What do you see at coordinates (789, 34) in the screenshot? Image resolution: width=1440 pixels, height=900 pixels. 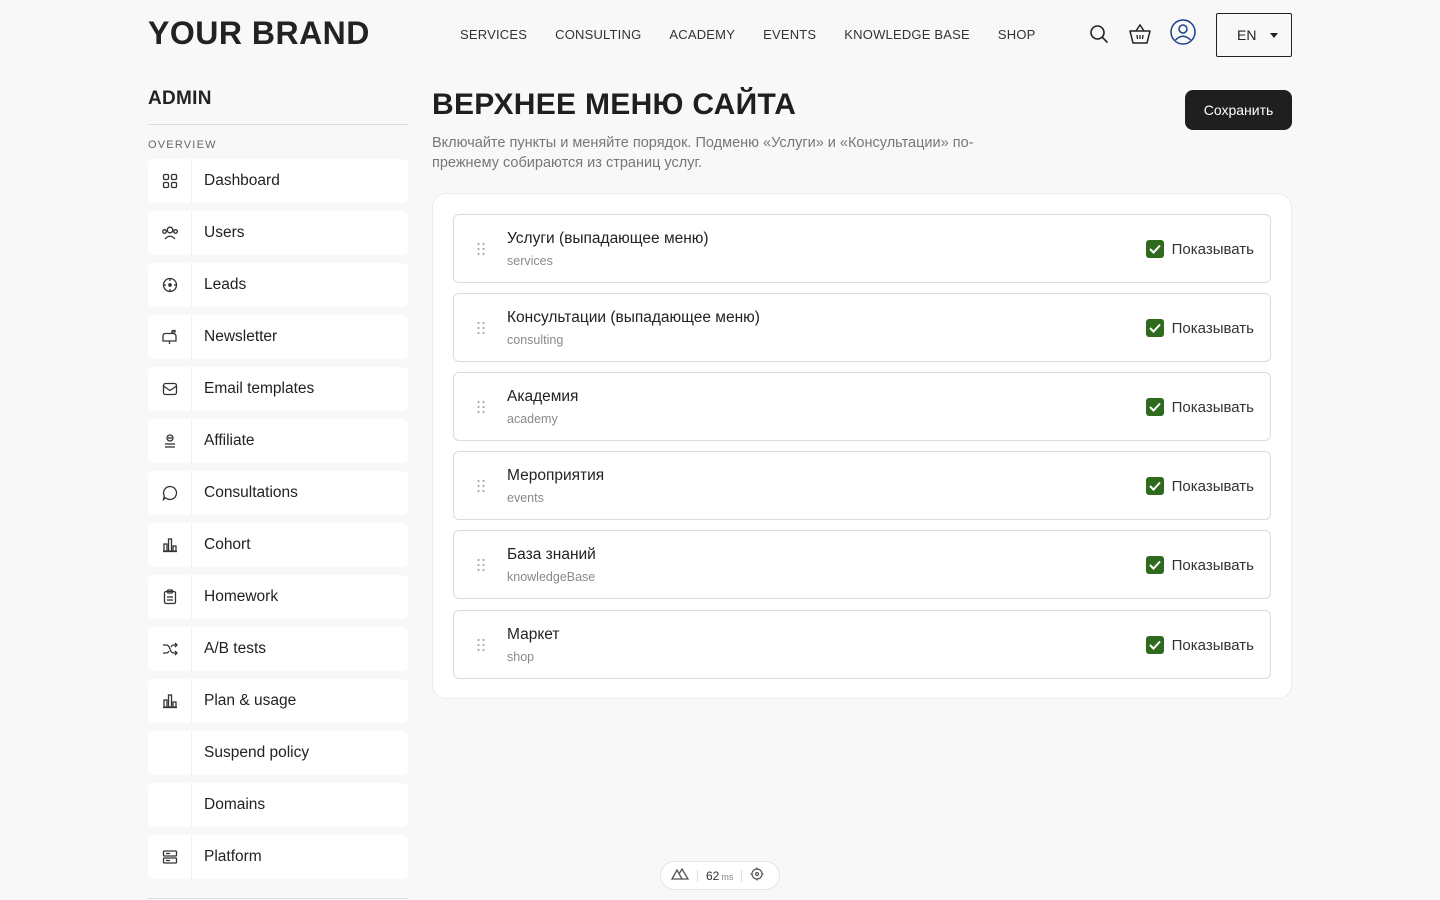 I see `nav-events: EVENTS` at bounding box center [789, 34].